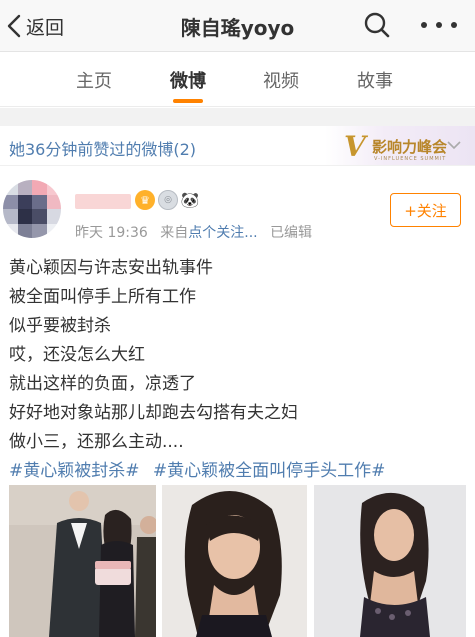 The height and width of the screenshot is (637, 475). What do you see at coordinates (188, 80) in the screenshot?
I see `tab-weibo: 微博` at bounding box center [188, 80].